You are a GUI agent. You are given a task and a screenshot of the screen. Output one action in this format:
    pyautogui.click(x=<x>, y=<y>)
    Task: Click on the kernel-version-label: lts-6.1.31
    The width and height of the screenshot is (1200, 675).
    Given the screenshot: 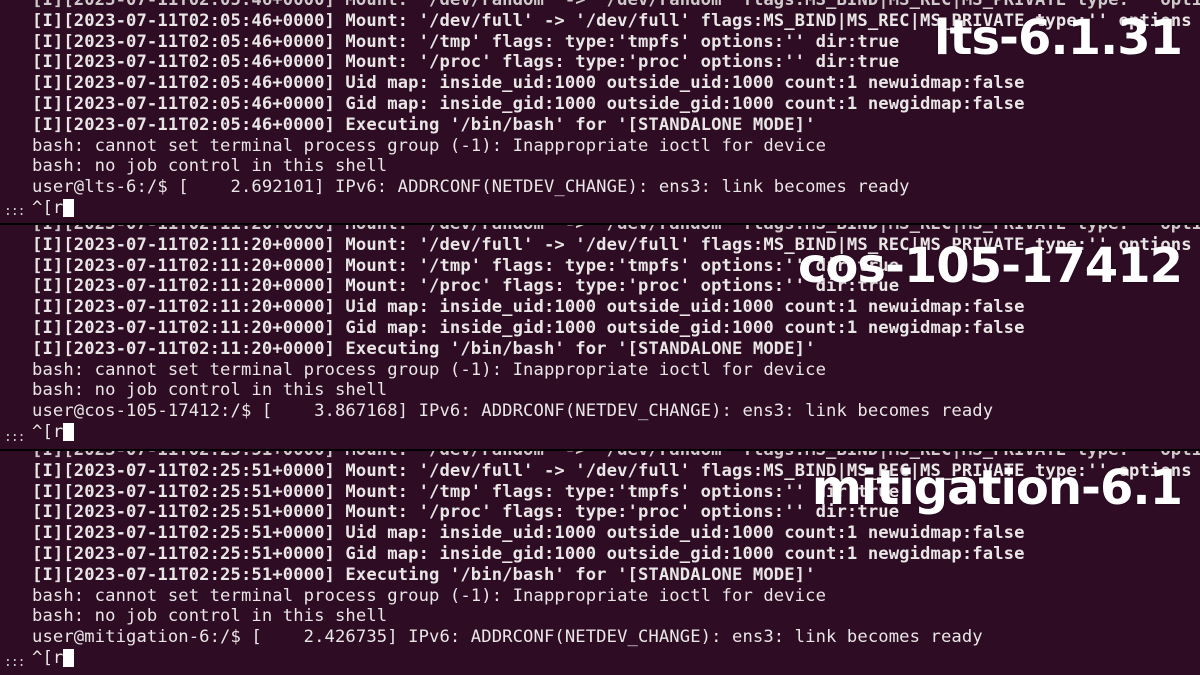 What is the action you would take?
    pyautogui.click(x=1058, y=38)
    